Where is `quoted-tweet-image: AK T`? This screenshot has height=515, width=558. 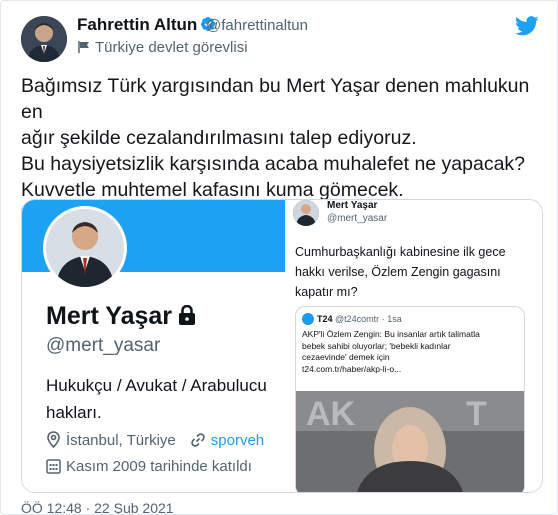
quoted-tweet-image: AK T is located at coordinates (410, 441).